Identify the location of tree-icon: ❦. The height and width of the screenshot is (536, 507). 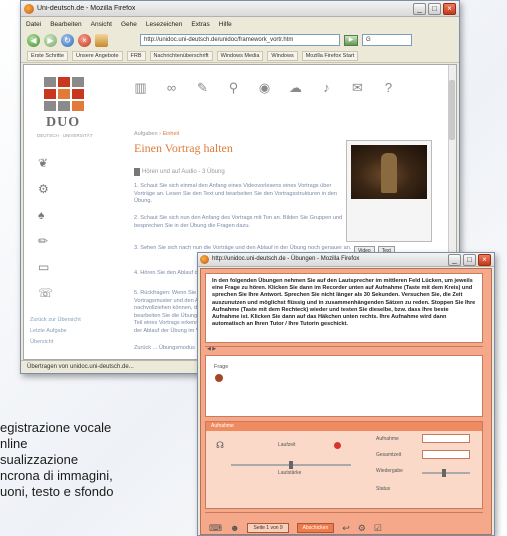
(49, 163).